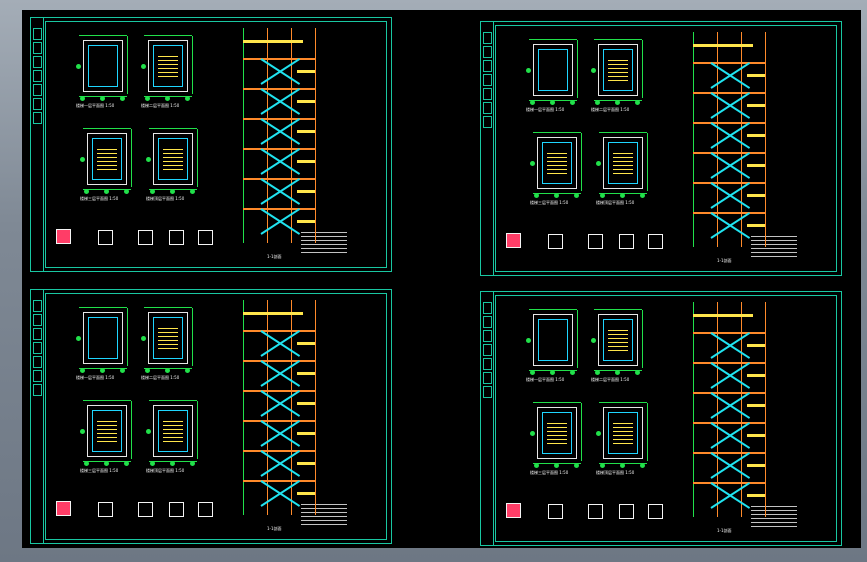 This screenshot has height=562, width=867. I want to click on section-title: 1-1剖面, so click(274, 256).